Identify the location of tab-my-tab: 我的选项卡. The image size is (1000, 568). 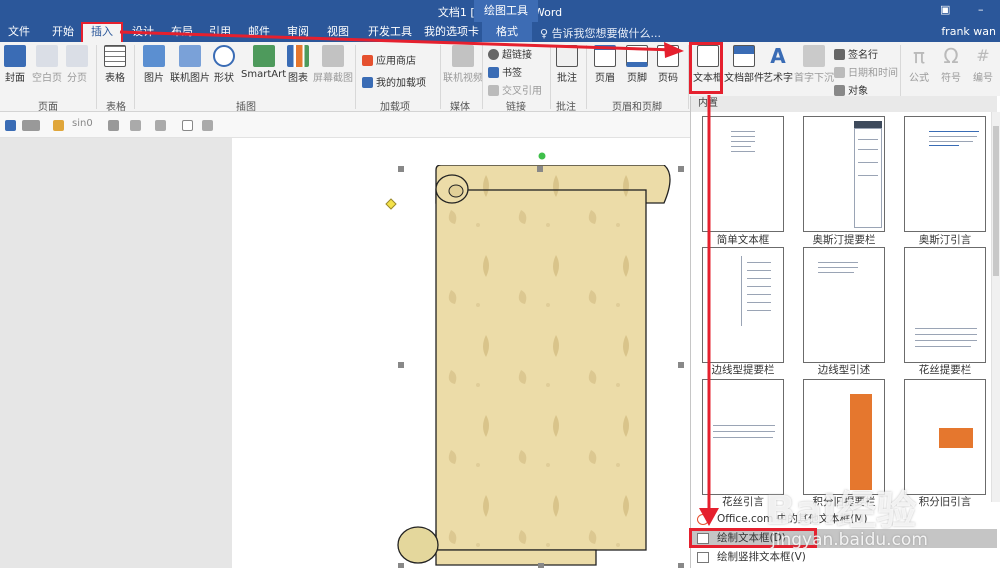
(451, 33).